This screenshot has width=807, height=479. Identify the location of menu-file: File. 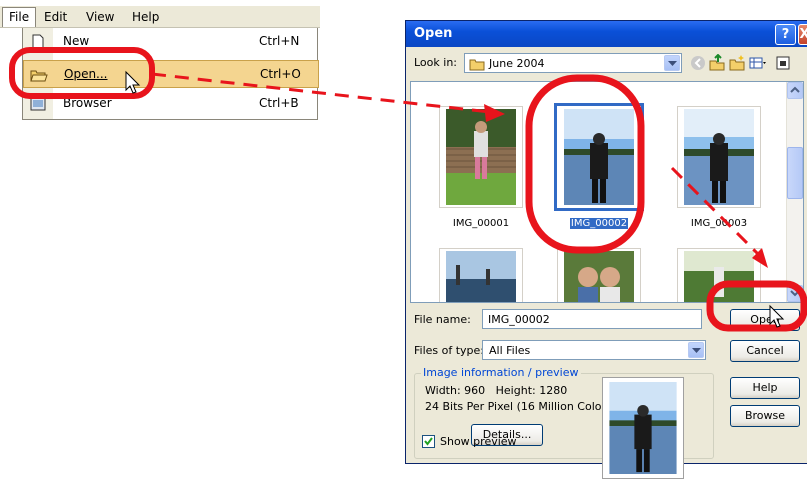
(19, 17).